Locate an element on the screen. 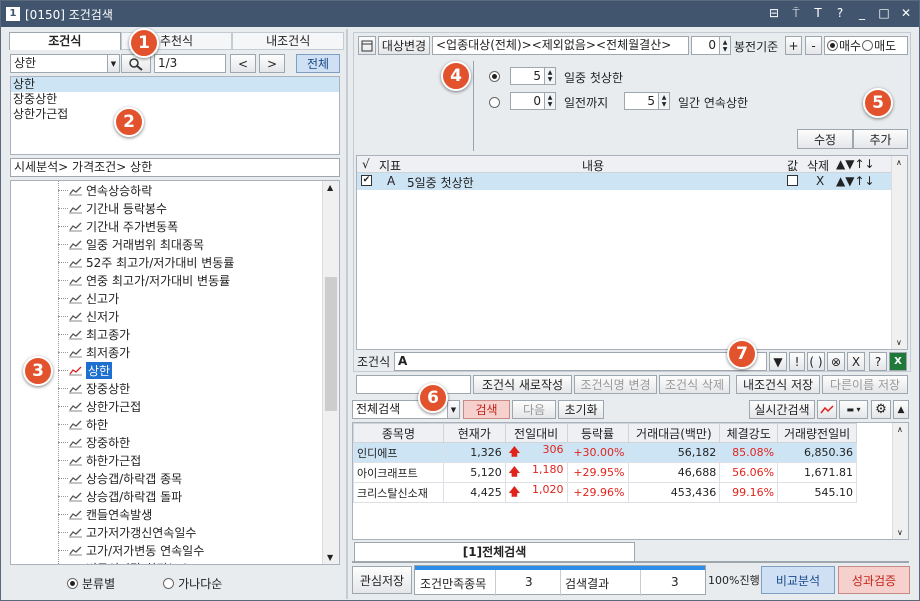 The image size is (920, 601). sell-radio is located at coordinates (868, 45).